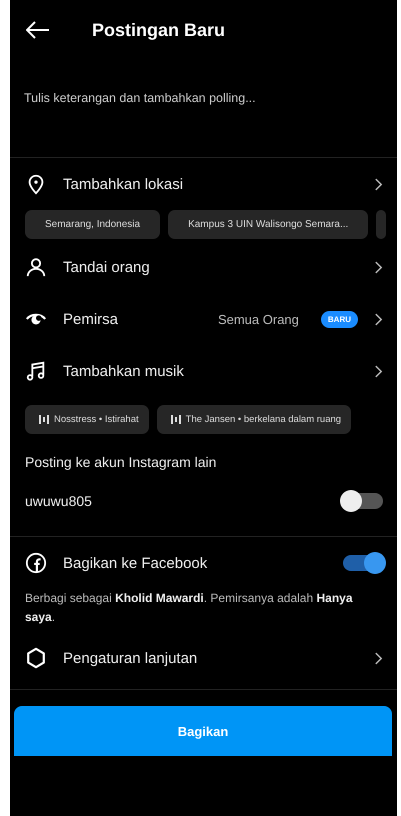  What do you see at coordinates (210, 371) in the screenshot?
I see `add-music-label: Tambahkan musik` at bounding box center [210, 371].